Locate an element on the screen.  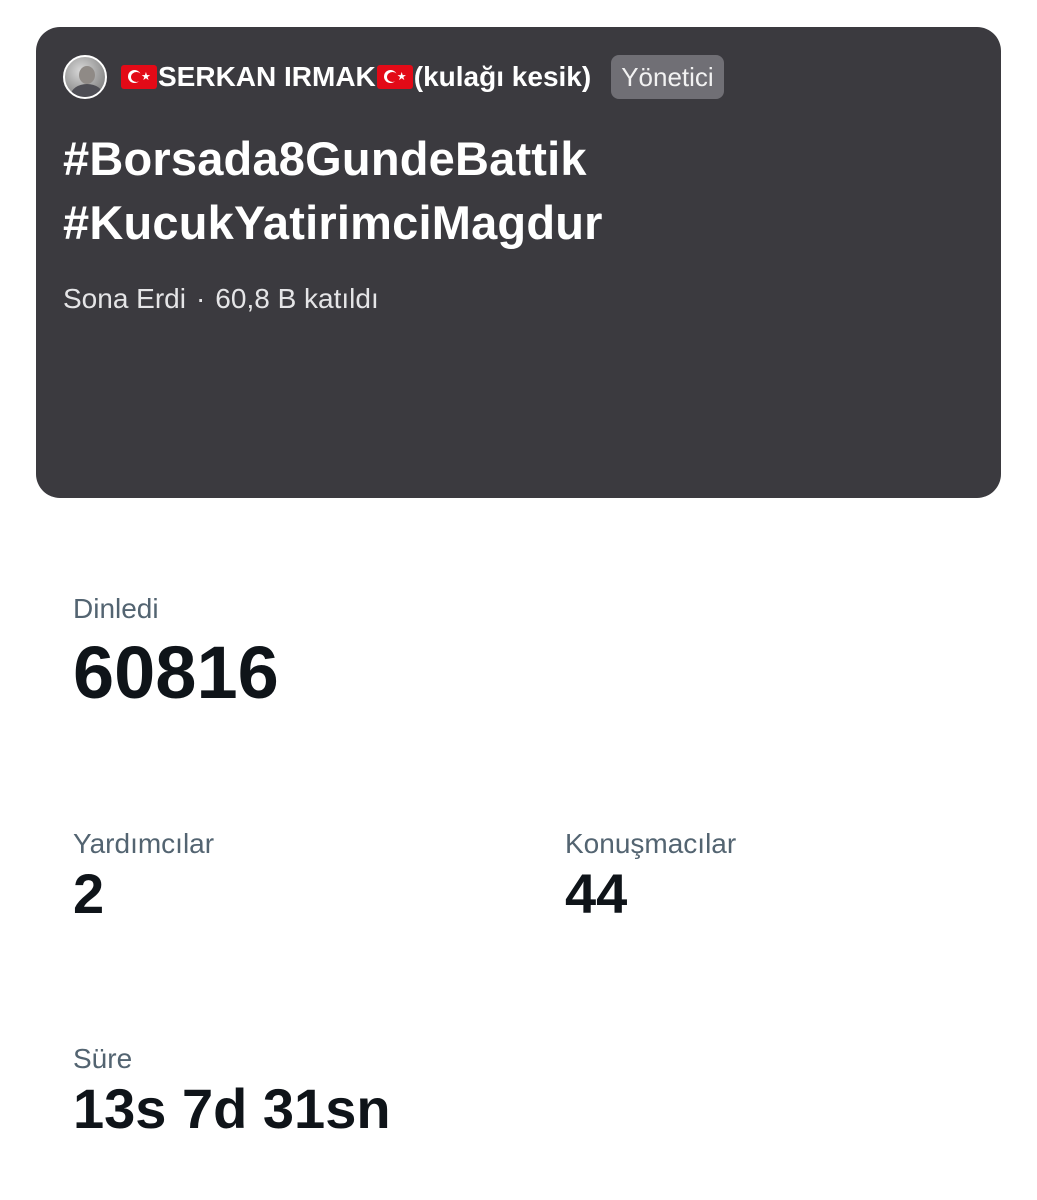
host-avatar is located at coordinates (85, 77).